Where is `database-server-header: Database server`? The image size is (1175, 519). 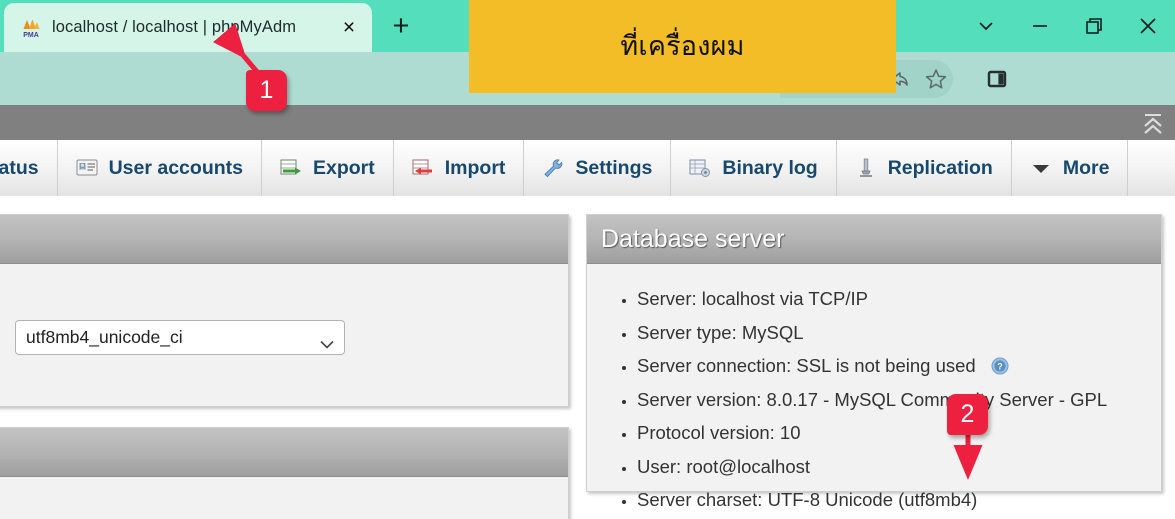 database-server-header: Database server is located at coordinates (874, 239).